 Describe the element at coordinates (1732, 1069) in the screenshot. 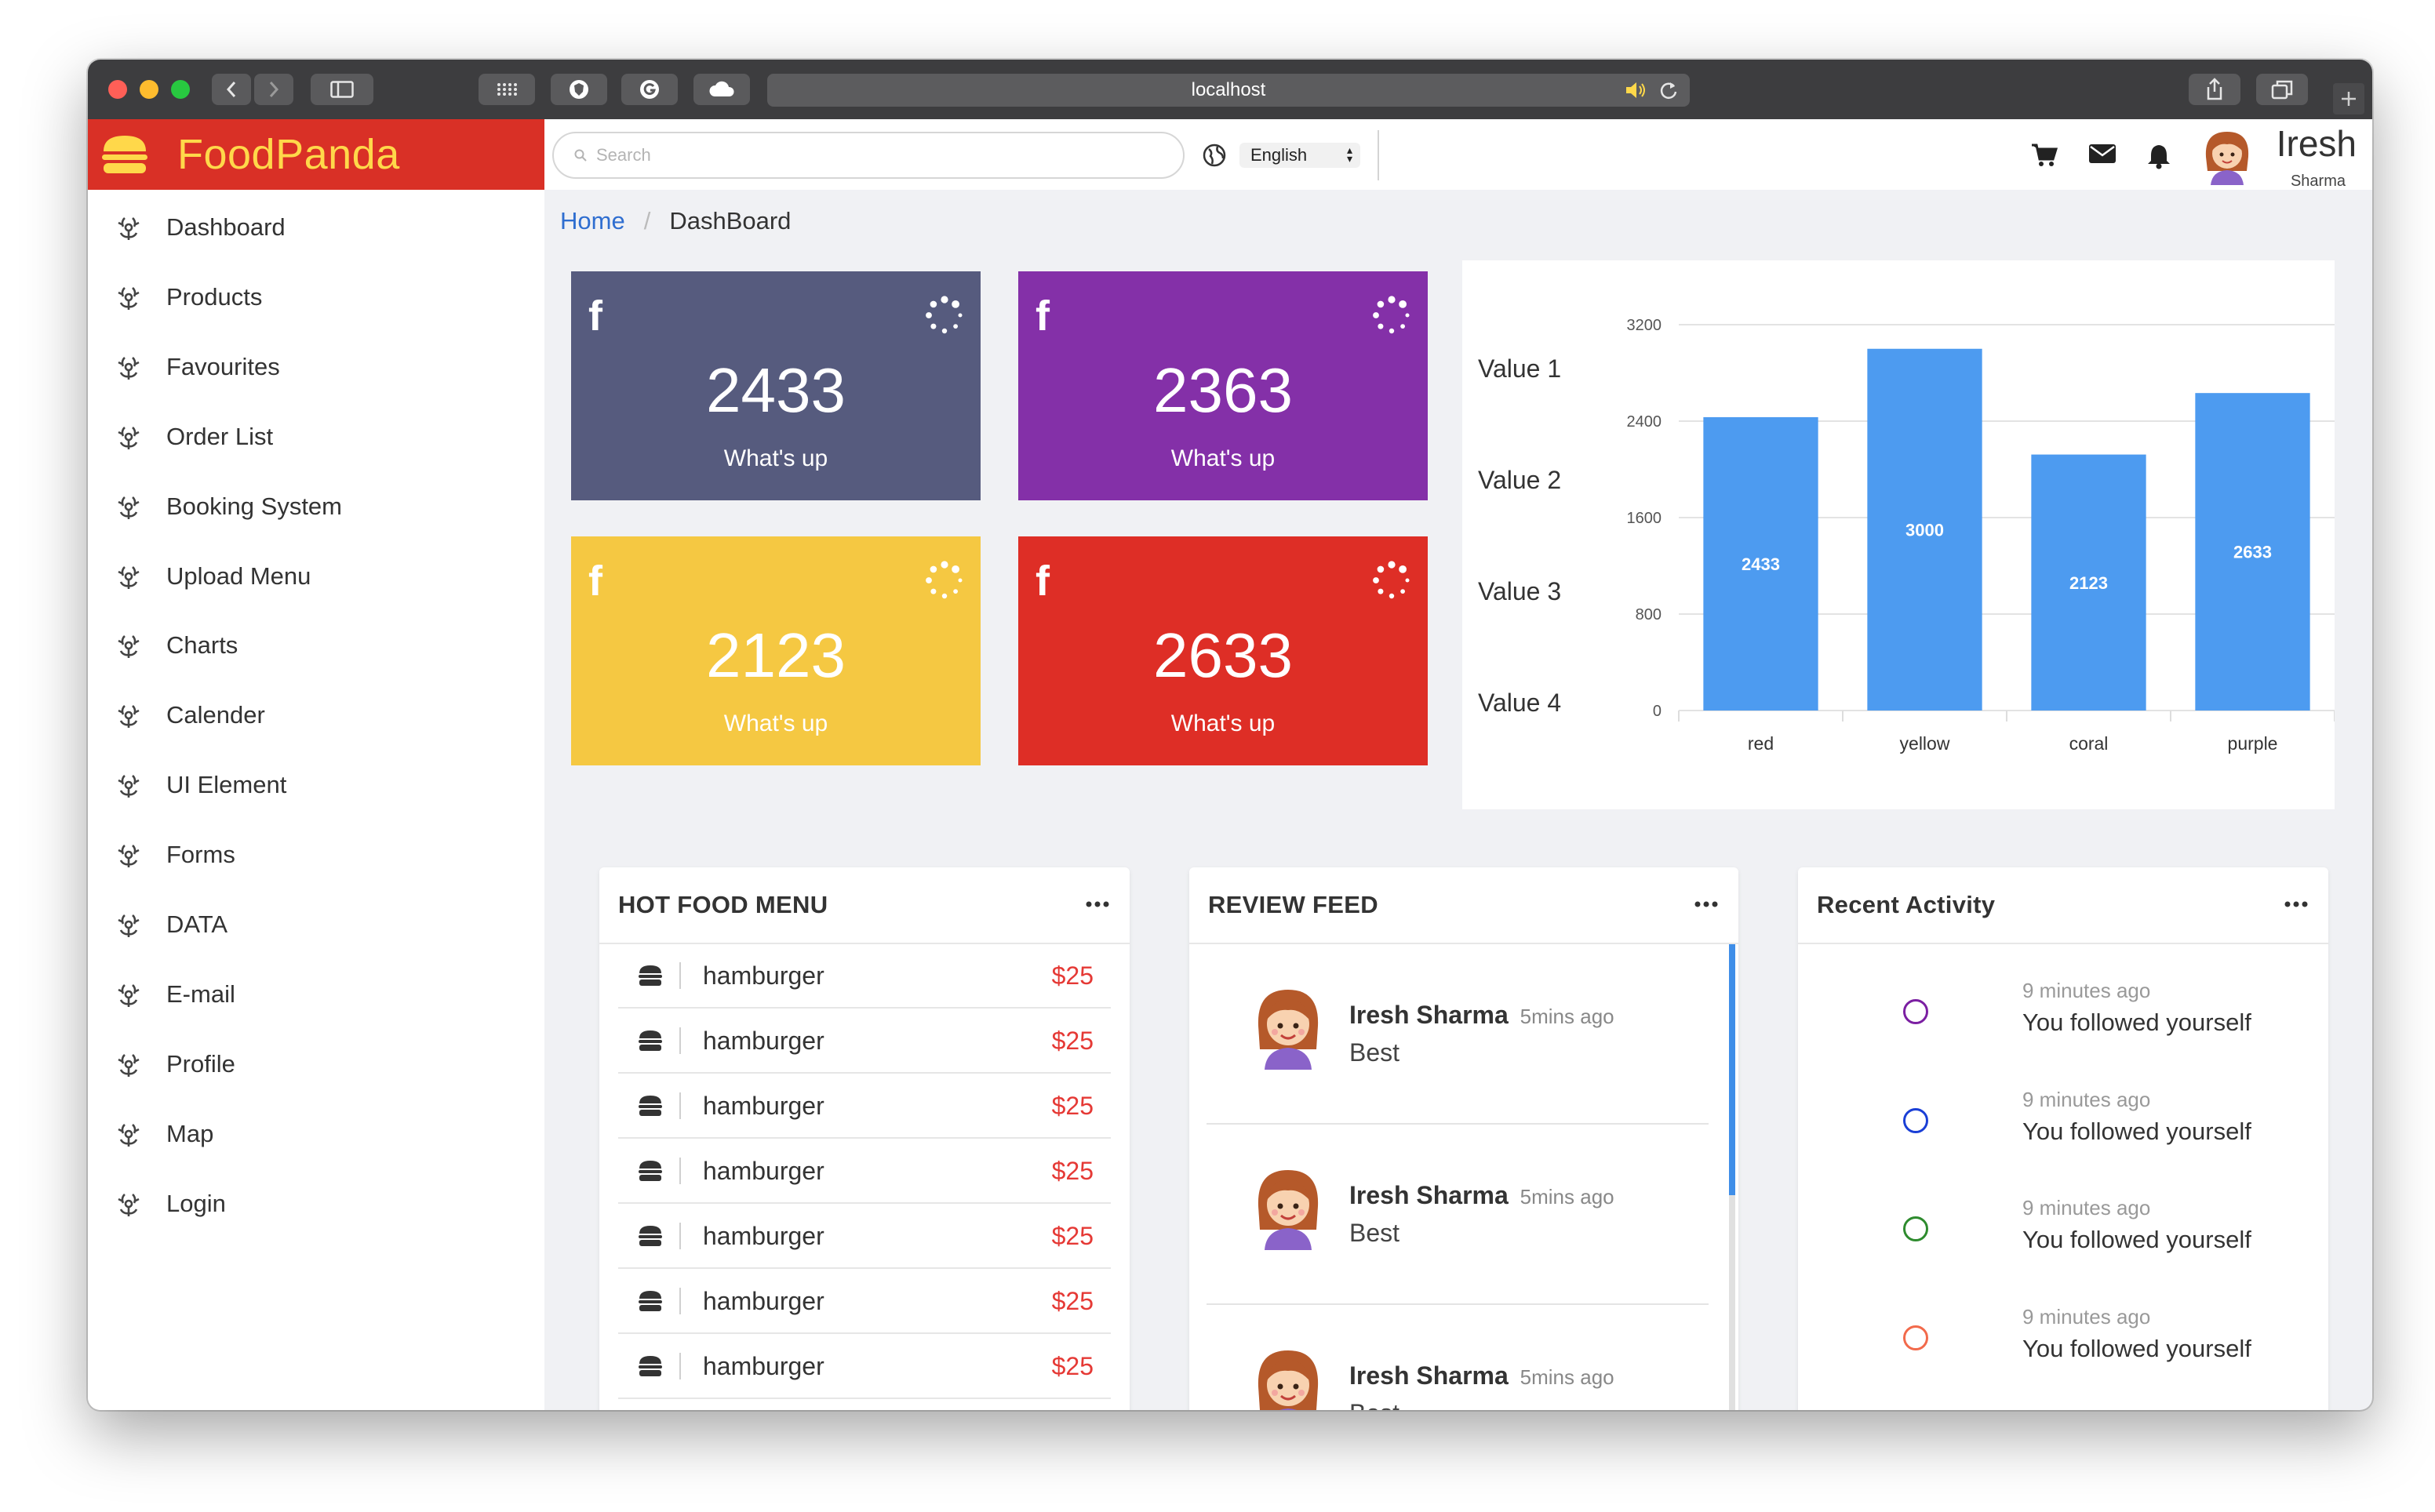

I see `scrollbar-thumb` at that location.